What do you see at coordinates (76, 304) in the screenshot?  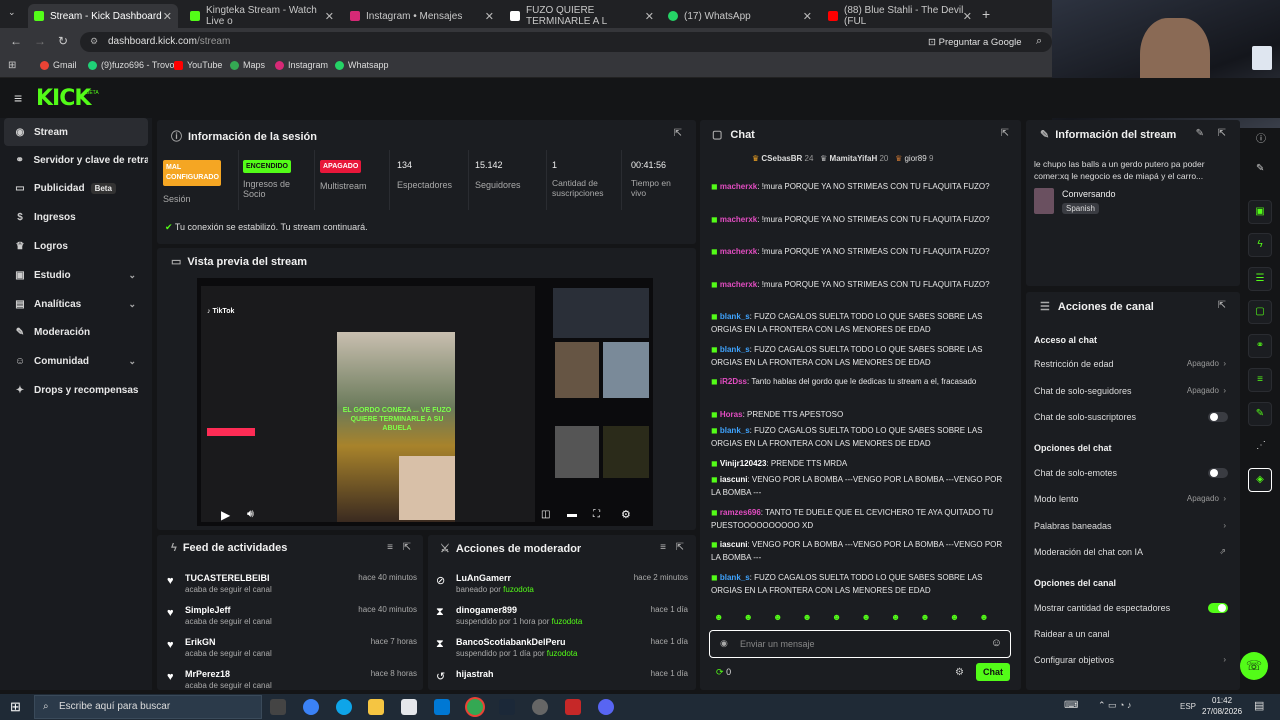 I see `sidebar-item-analytics: ▤ Analíticas ⌄` at bounding box center [76, 304].